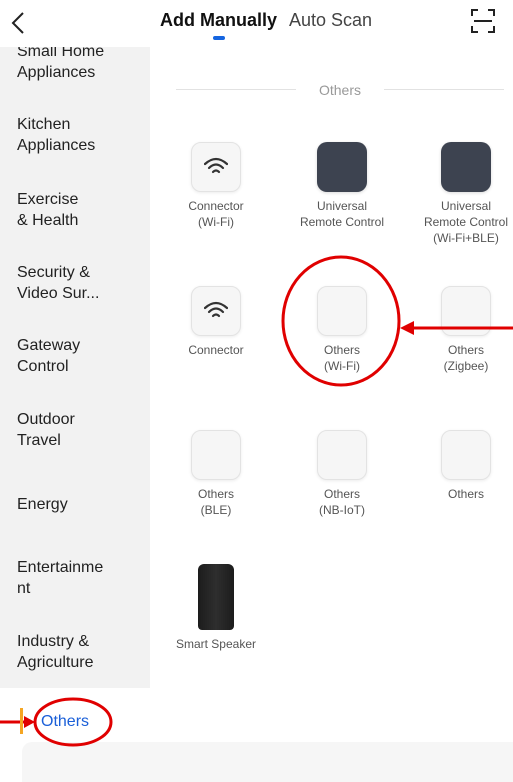 Image resolution: width=513 pixels, height=782 pixels. Describe the element at coordinates (216, 214) in the screenshot. I see `device-name: Connector (Wi-Fi)` at that location.